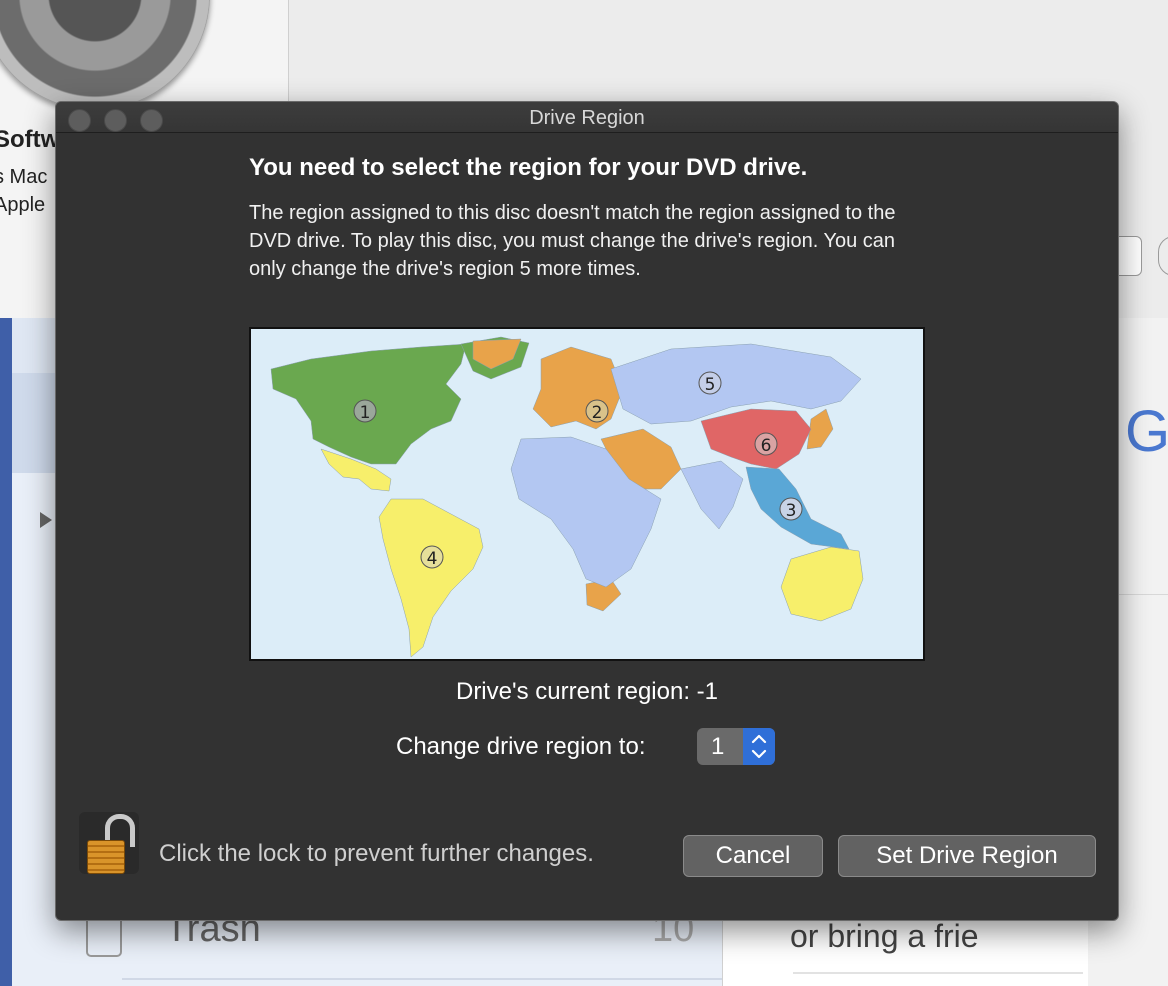 Image resolution: width=1168 pixels, height=986 pixels. What do you see at coordinates (521, 746) in the screenshot?
I see `change-region-label: Change drive region to:` at bounding box center [521, 746].